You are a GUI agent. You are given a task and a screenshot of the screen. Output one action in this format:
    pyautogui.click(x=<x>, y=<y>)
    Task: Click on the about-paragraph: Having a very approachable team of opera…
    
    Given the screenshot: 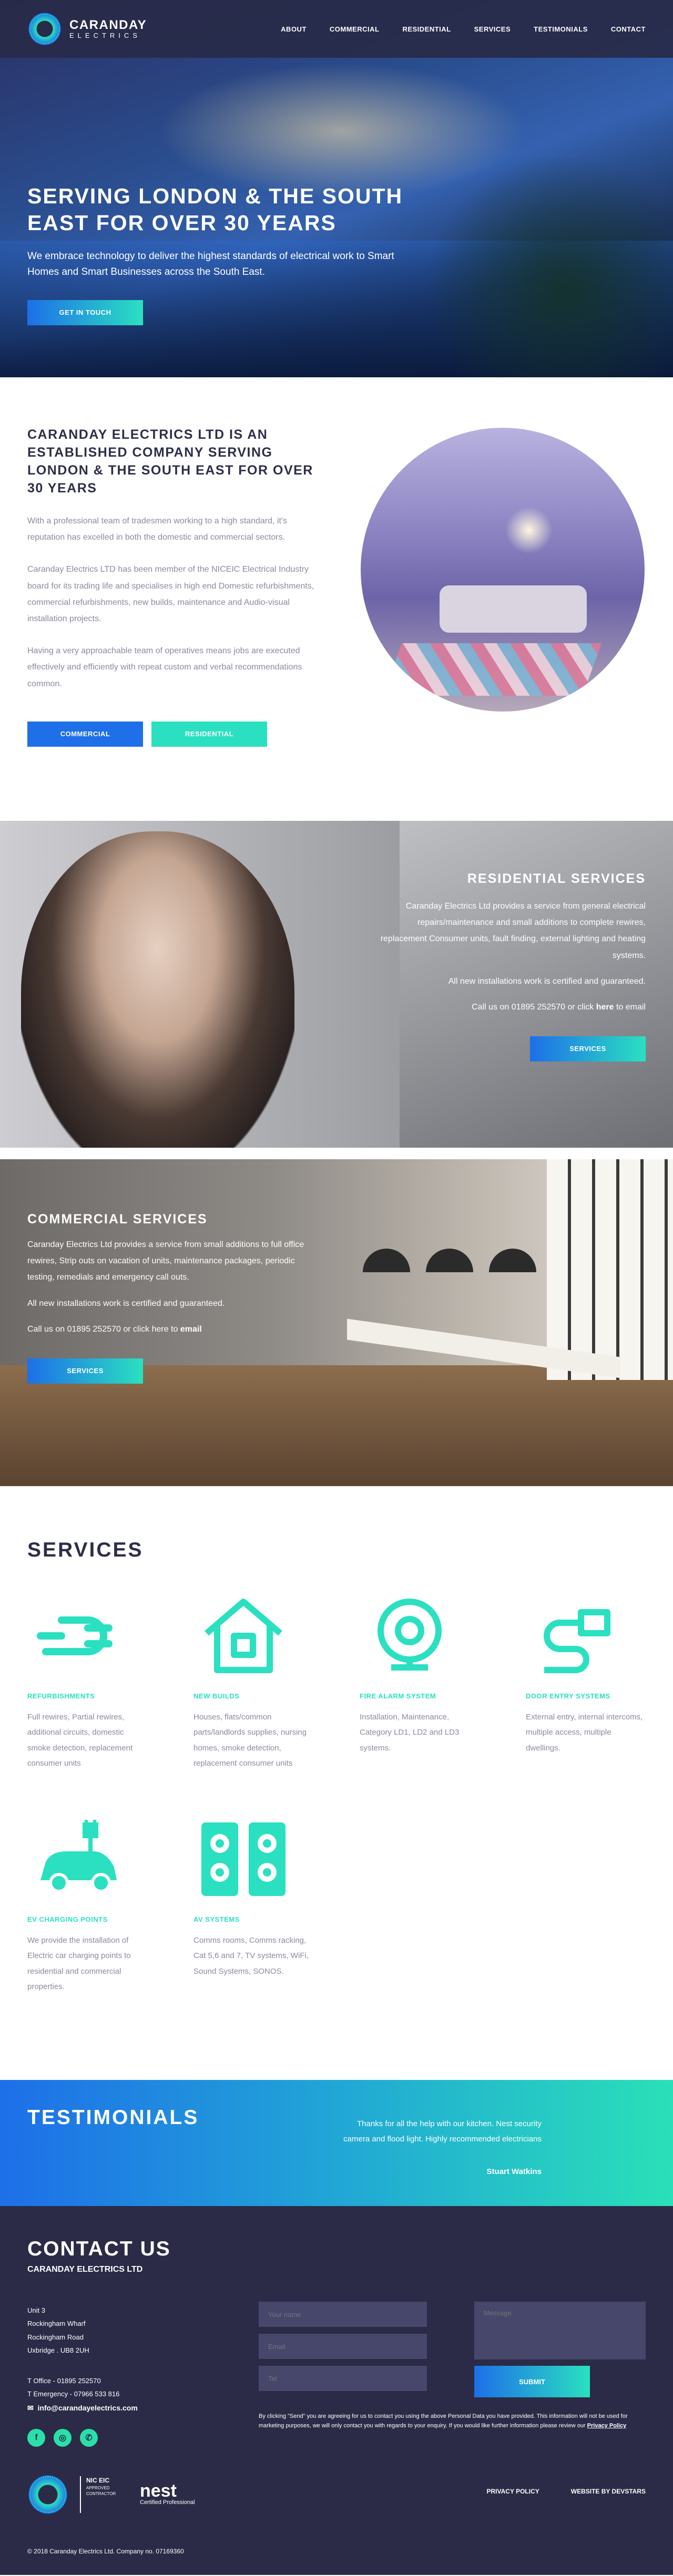 What is the action you would take?
    pyautogui.click(x=164, y=667)
    